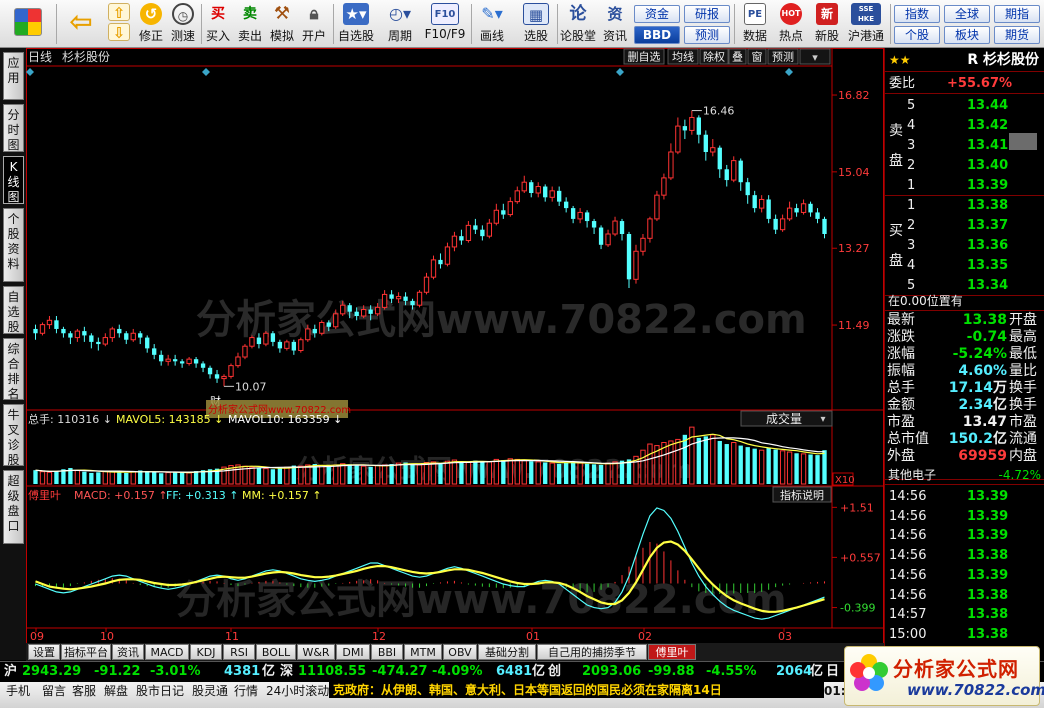 The height and width of the screenshot is (708, 1044). Describe the element at coordinates (576, 690) in the screenshot. I see `news-ticker: 克政府：从伊朗、韩国、意大利、日本等国返回的国民必须在家隔离14日` at that location.